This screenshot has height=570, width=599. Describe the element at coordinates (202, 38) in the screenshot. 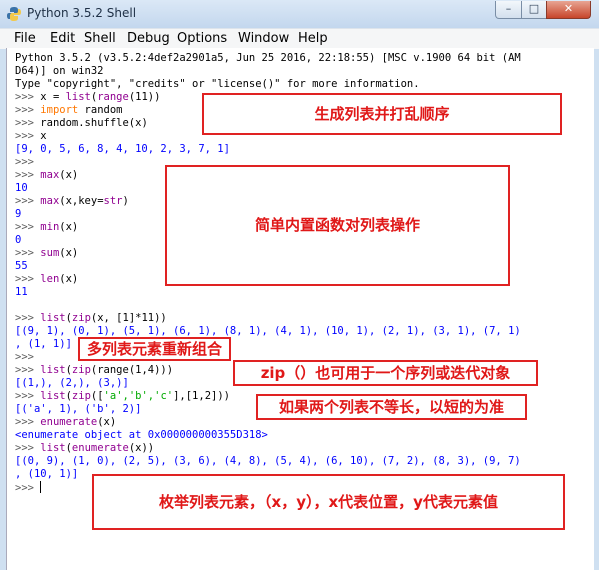

I see `menu-options: Options` at that location.